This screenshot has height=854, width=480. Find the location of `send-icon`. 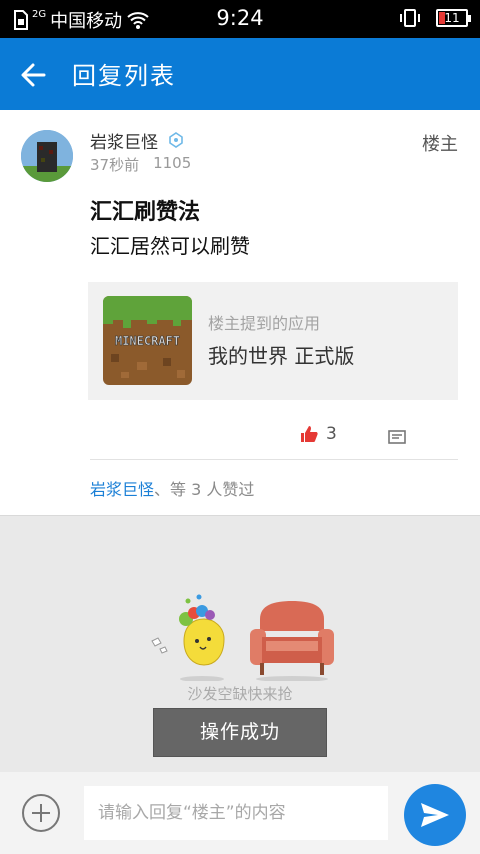

send-icon is located at coordinates (435, 815).